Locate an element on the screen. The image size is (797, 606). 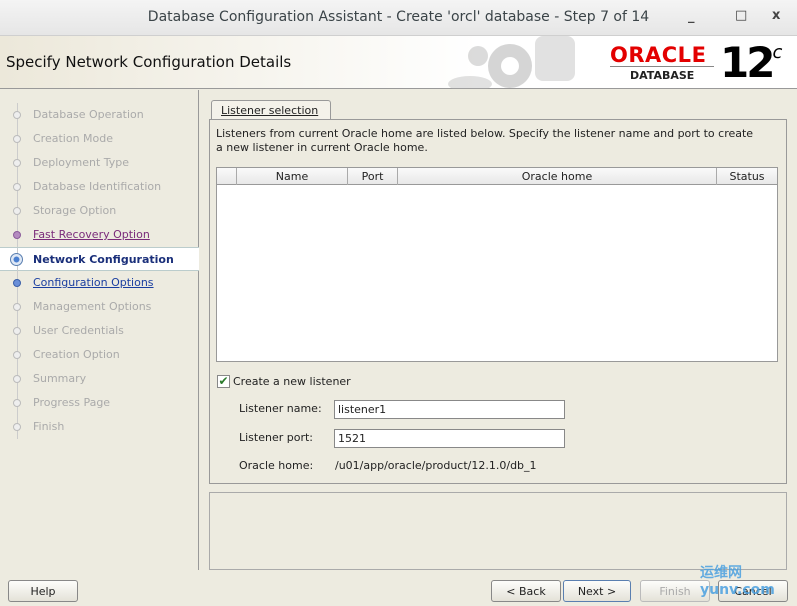
step-summary: Summary is located at coordinates (99, 379).